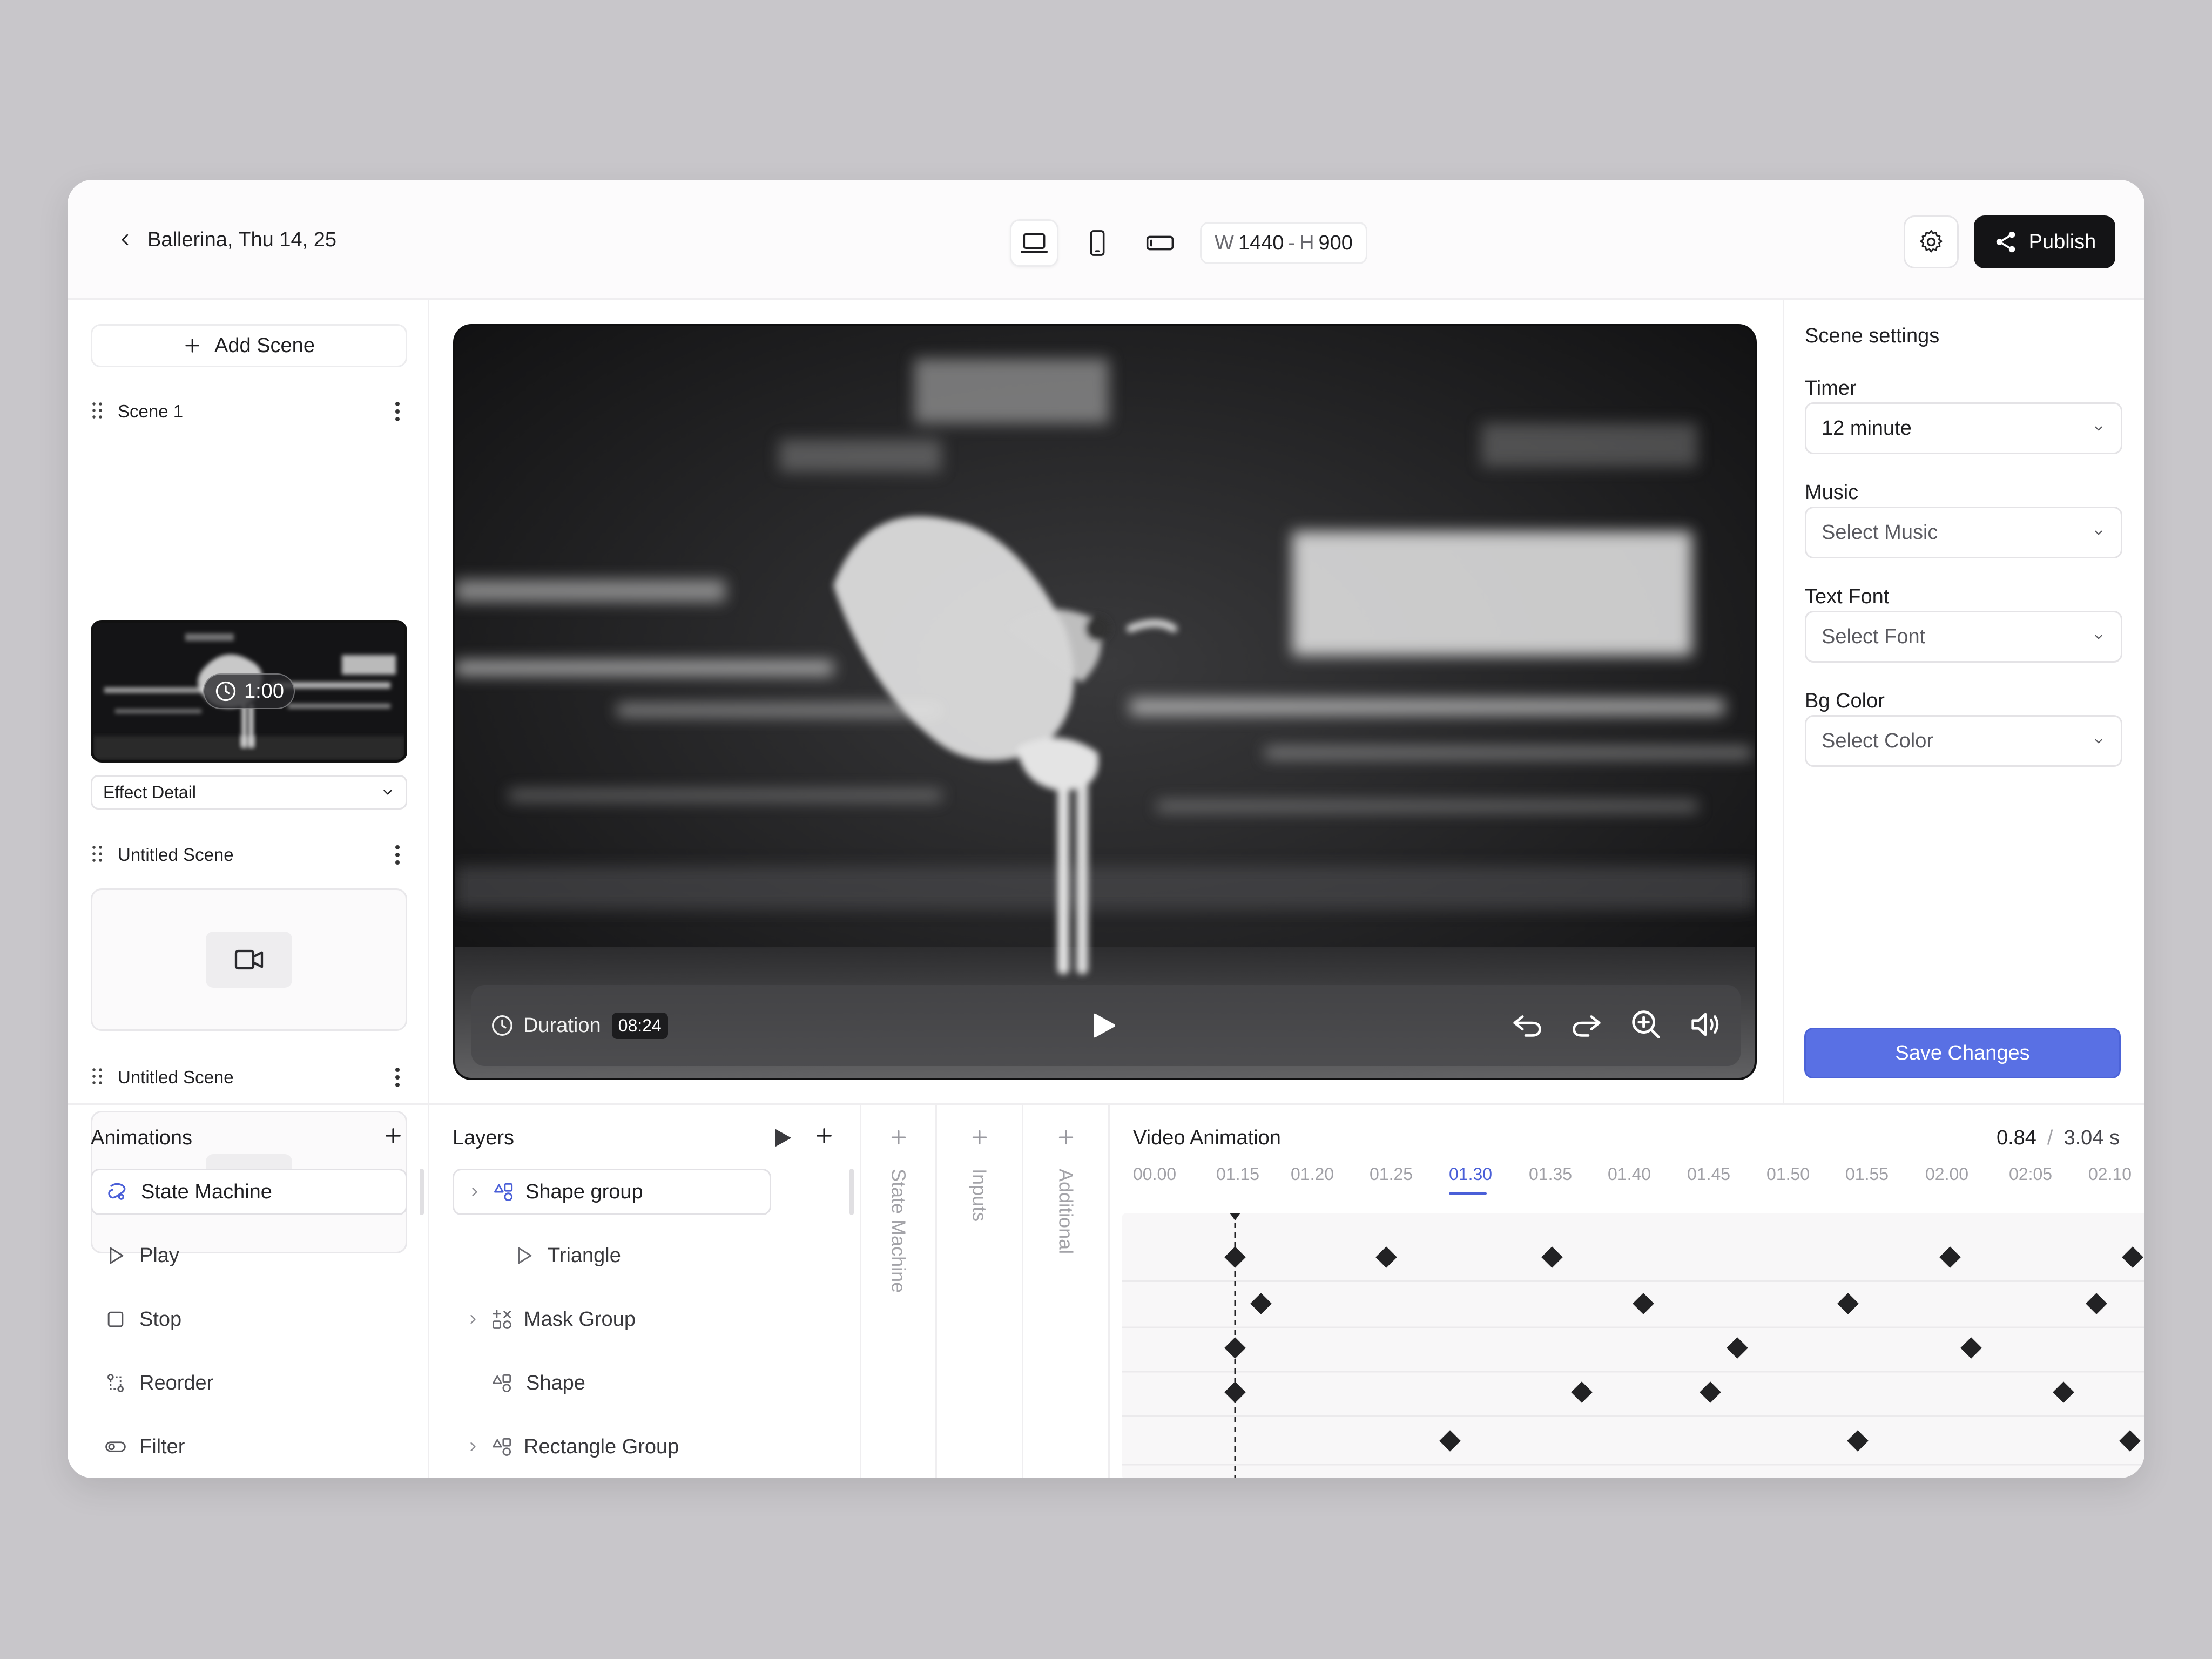 The image size is (2212, 1659). I want to click on timeline-tick: 02:05, so click(2030, 1174).